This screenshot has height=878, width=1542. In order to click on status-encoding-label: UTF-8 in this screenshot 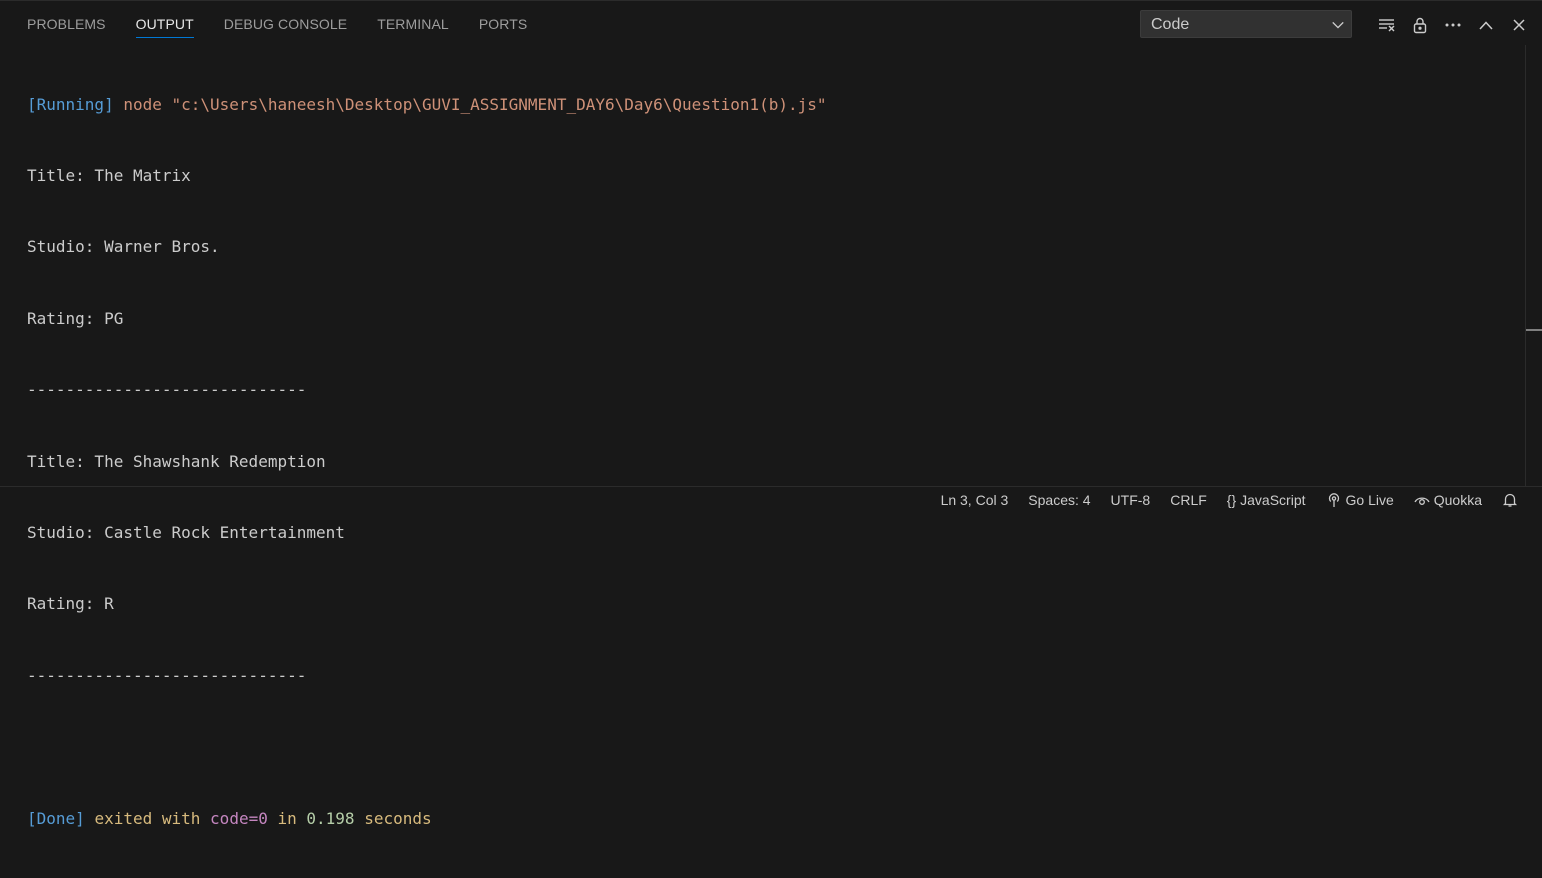, I will do `click(1130, 500)`.